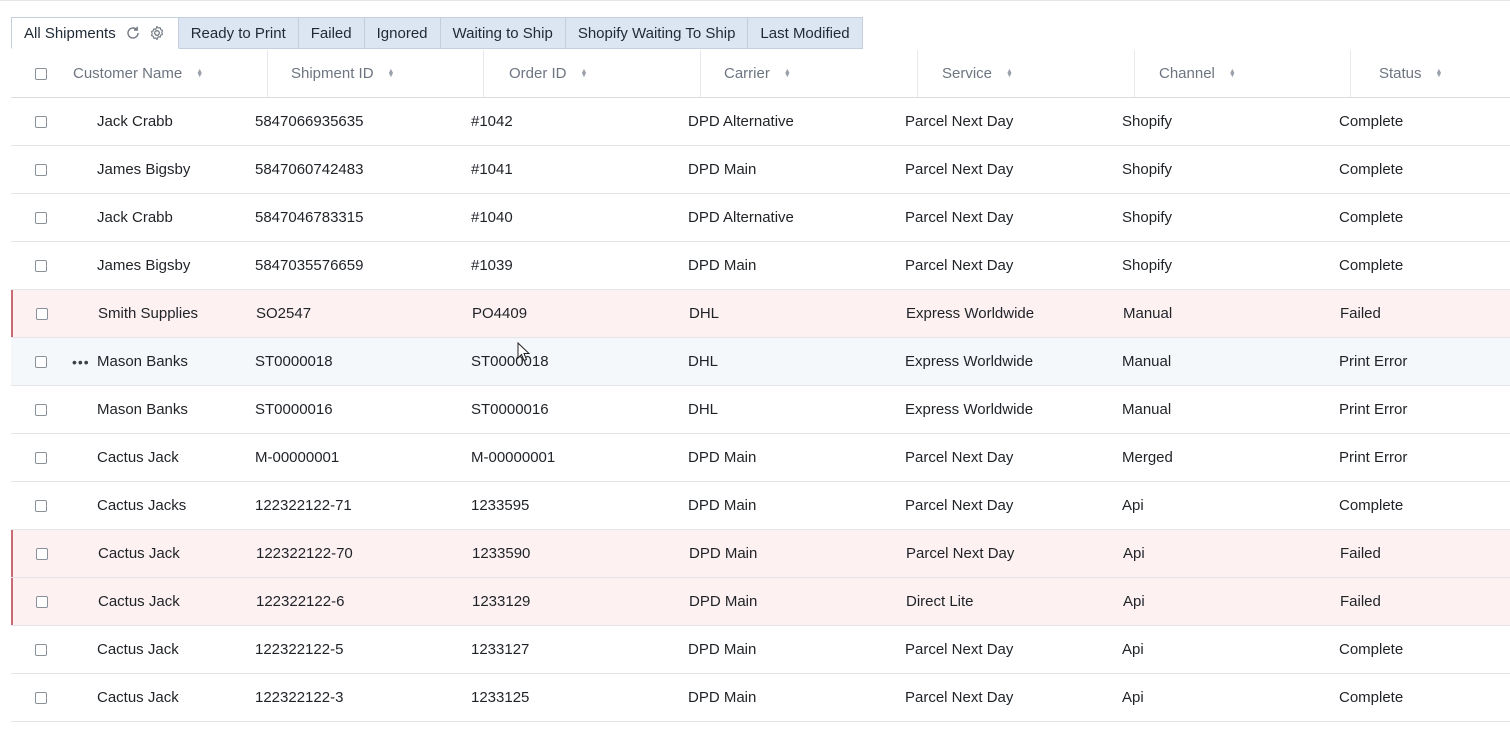 Image resolution: width=1510 pixels, height=736 pixels. Describe the element at coordinates (1430, 73) in the screenshot. I see `header-status: Status ▲ ▼` at that location.